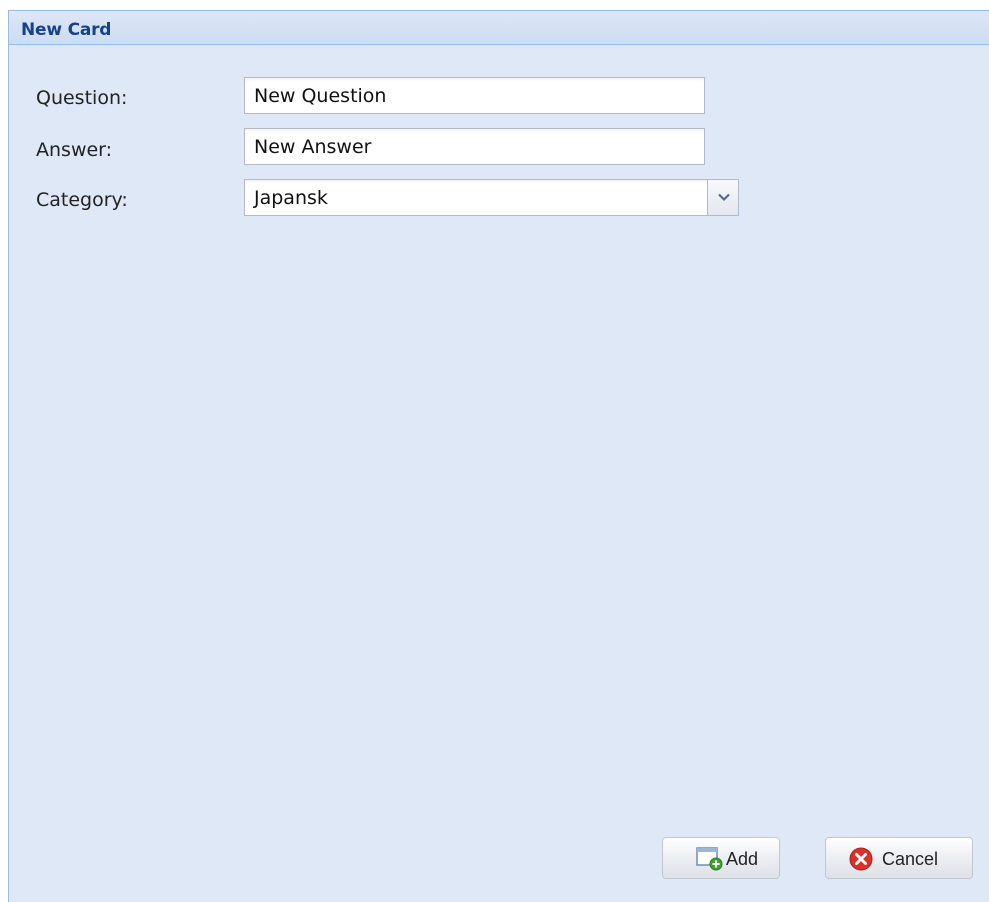 The width and height of the screenshot is (989, 902). Describe the element at coordinates (474, 146) in the screenshot. I see `answer-input: New Answer` at that location.